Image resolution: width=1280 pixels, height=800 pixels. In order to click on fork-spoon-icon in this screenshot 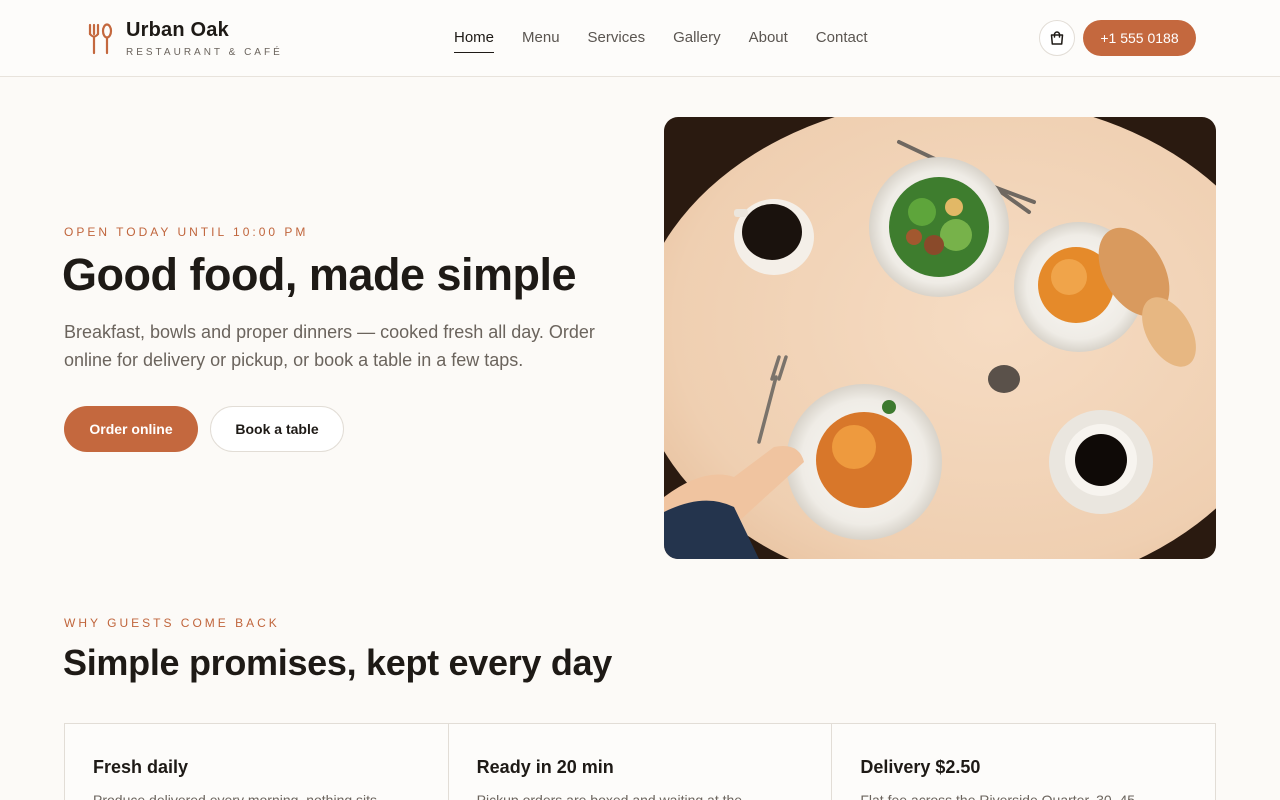, I will do `click(100, 39)`.